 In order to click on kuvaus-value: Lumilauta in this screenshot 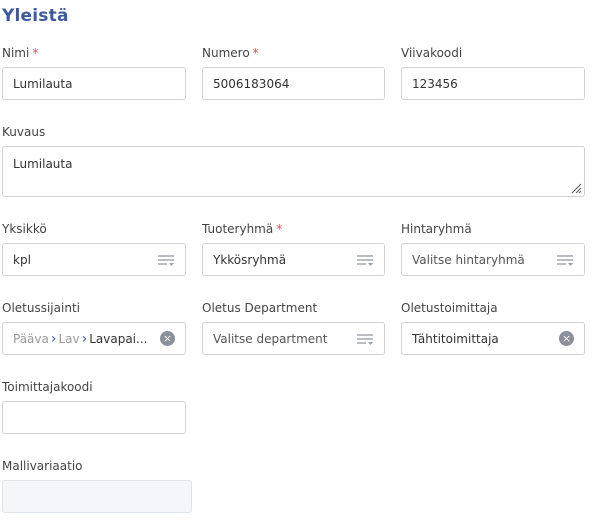, I will do `click(43, 164)`.